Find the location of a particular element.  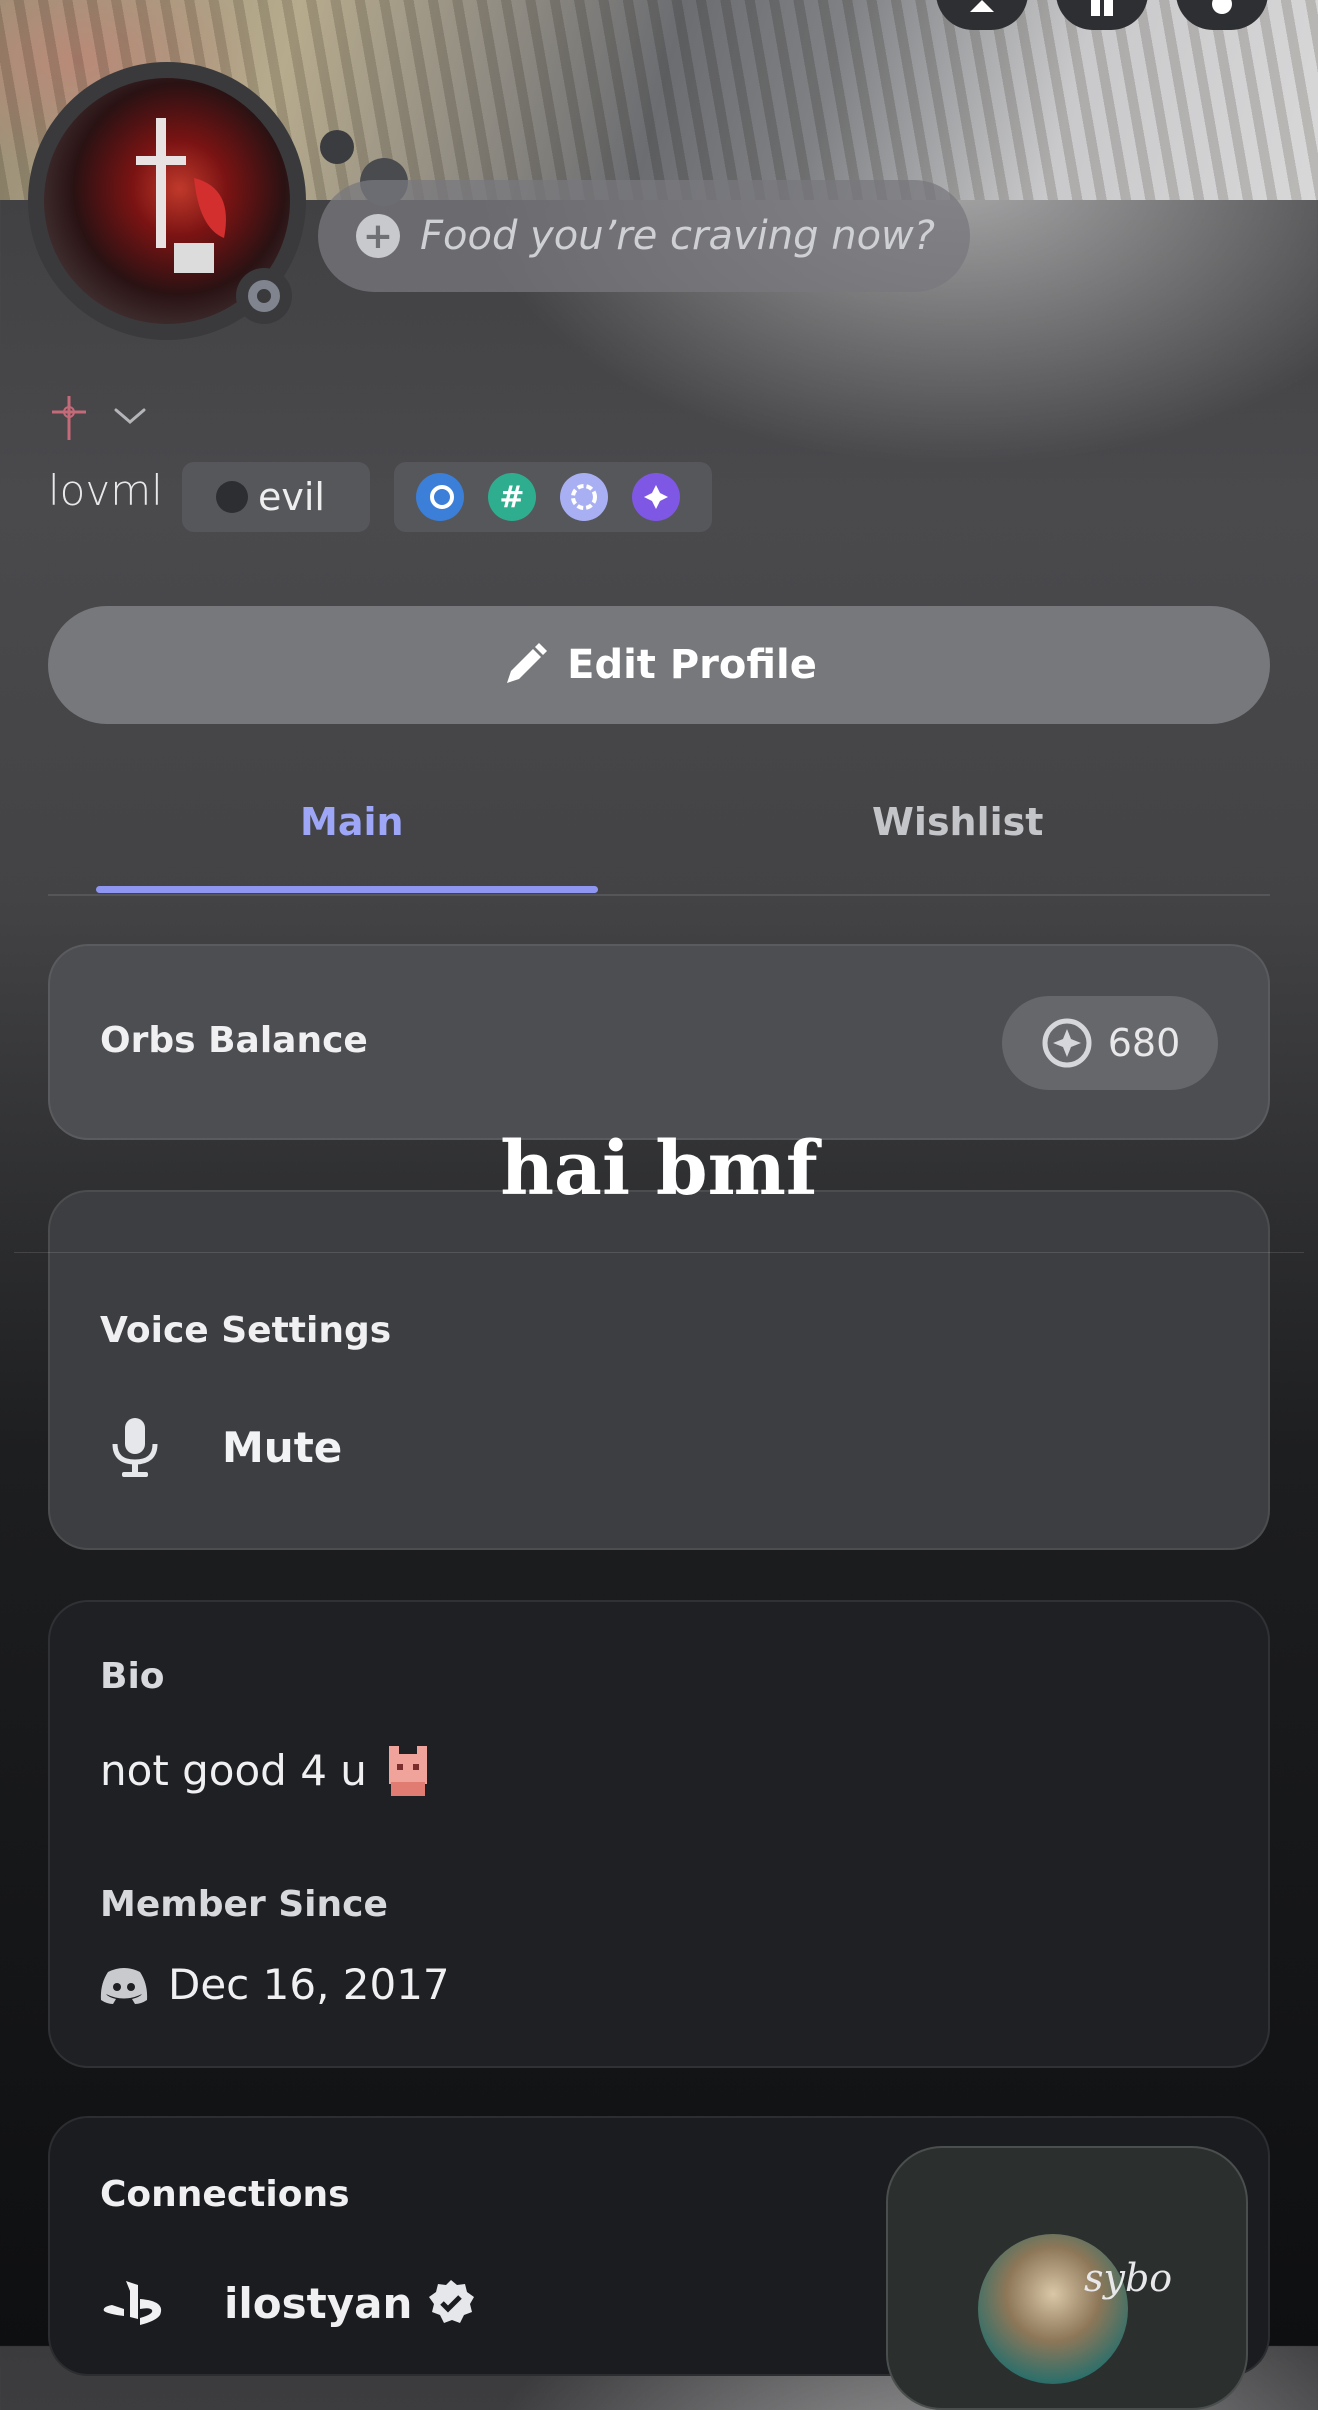

verified-check-icon is located at coordinates (452, 2301).